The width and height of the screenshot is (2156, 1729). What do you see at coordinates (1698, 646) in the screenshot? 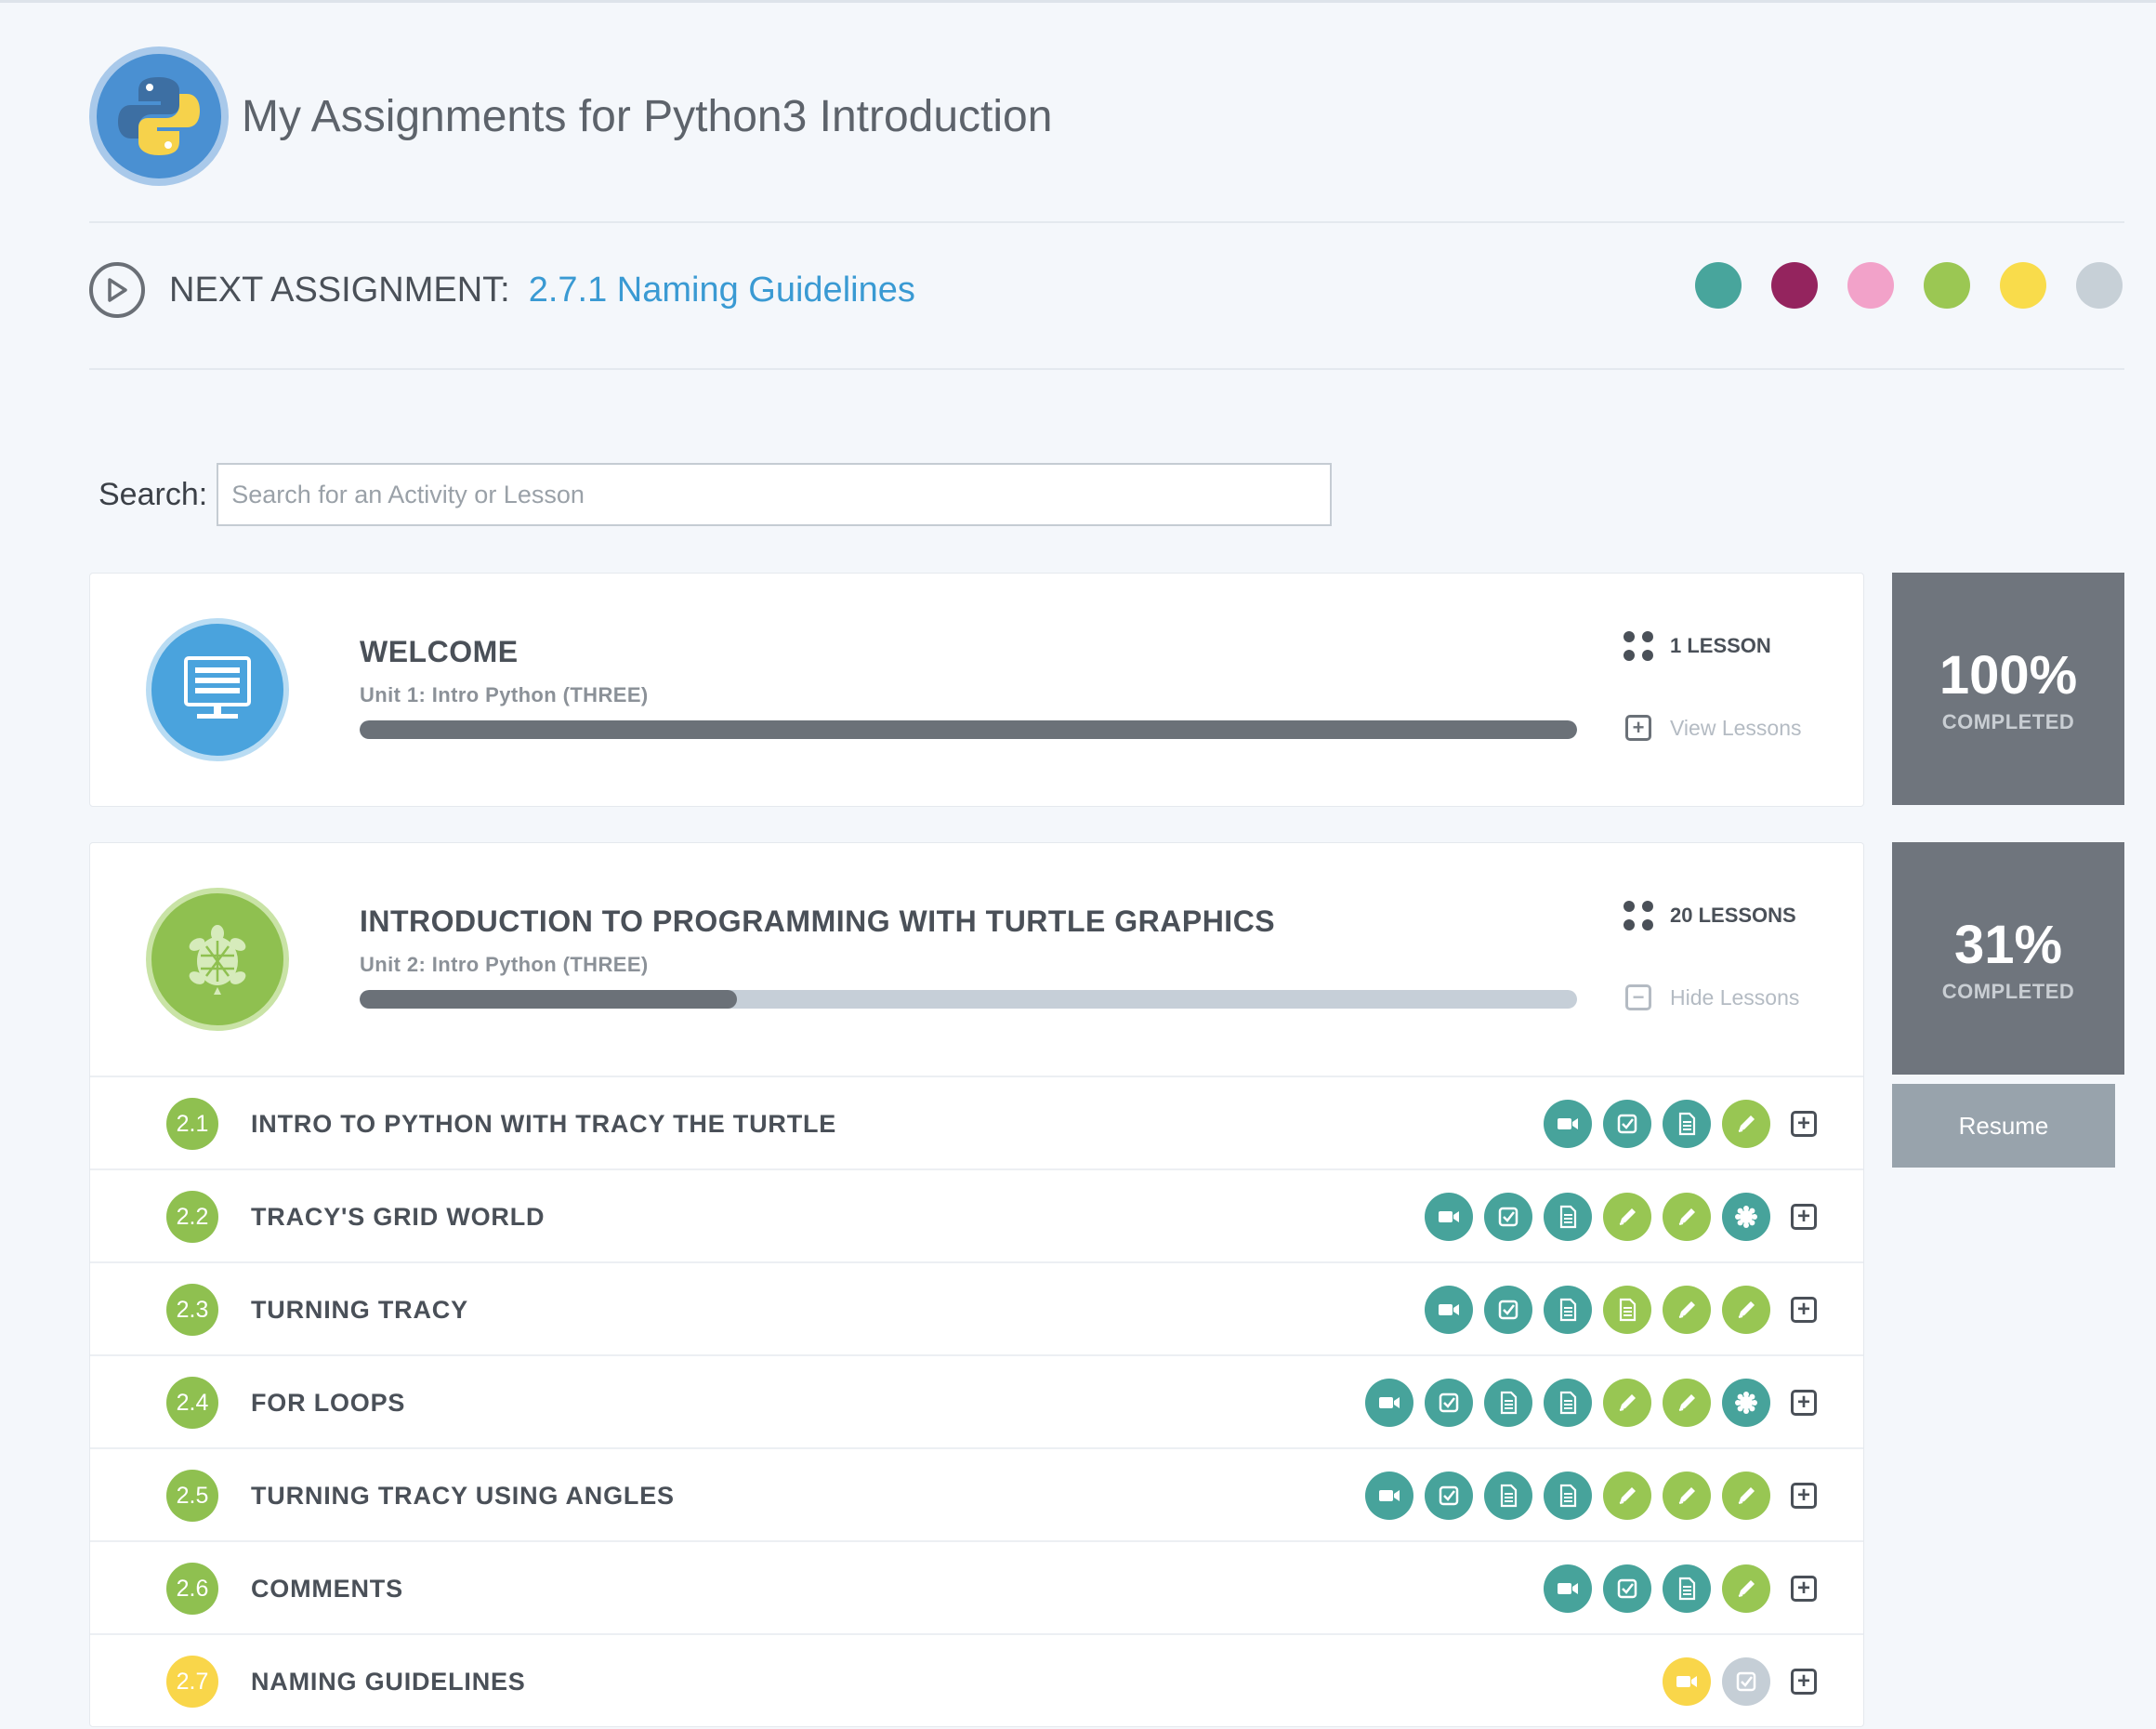
I see `lessons-count: 1 LESSON` at bounding box center [1698, 646].